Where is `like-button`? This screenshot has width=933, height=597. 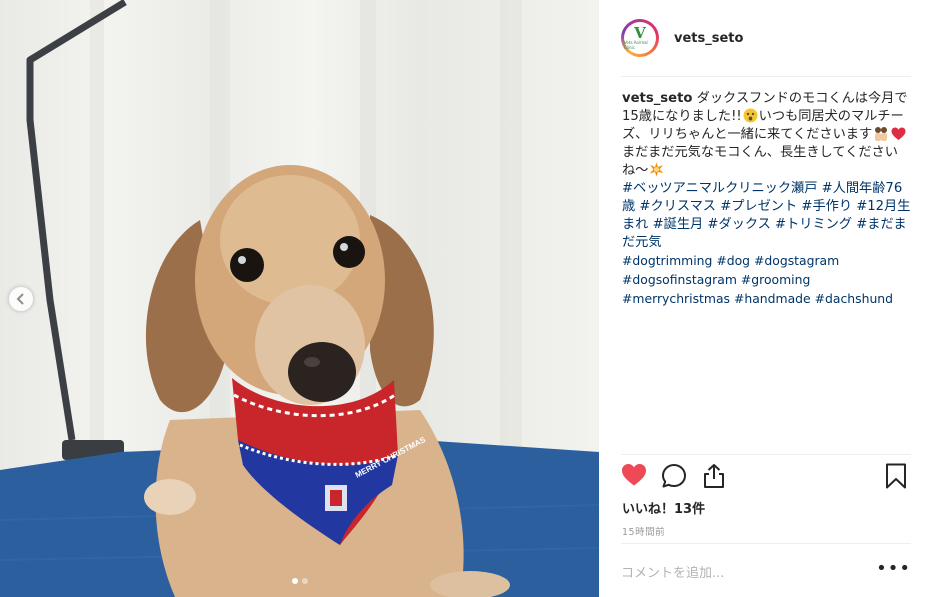
like-button is located at coordinates (634, 476).